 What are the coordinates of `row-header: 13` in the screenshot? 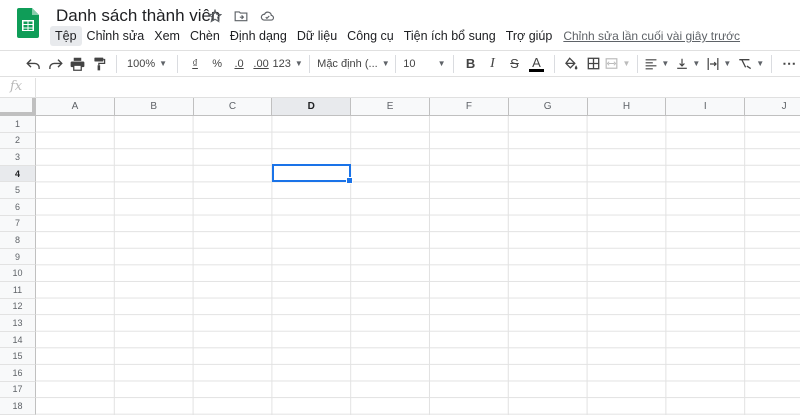 It's located at (18, 323).